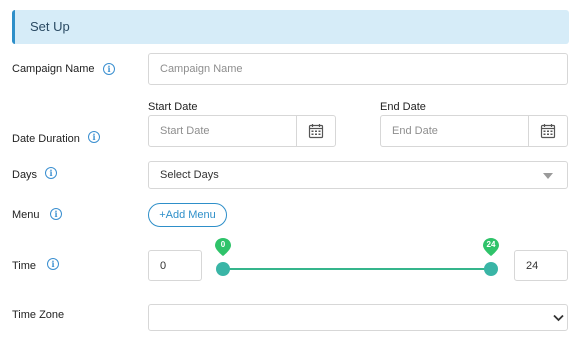 The image size is (581, 345). Describe the element at coordinates (25, 175) in the screenshot. I see `days-label: Days` at that location.